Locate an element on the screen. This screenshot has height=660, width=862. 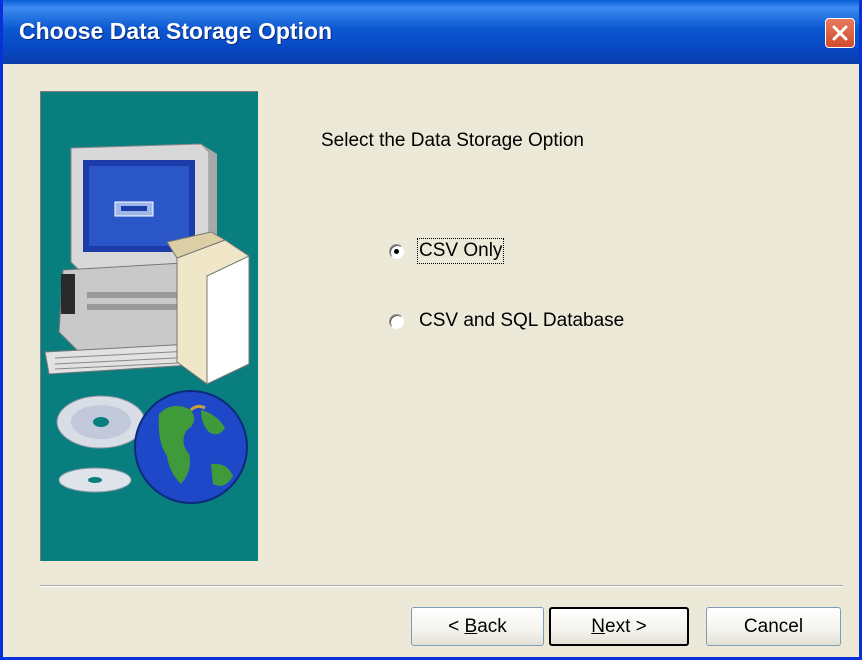
globe-icon is located at coordinates (191, 447).